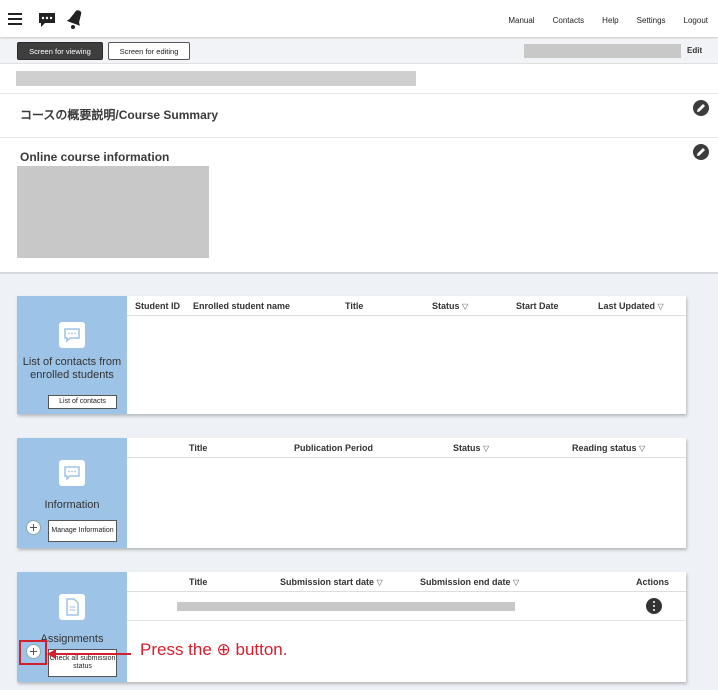 The image size is (718, 690). Describe the element at coordinates (15, 19) in the screenshot. I see `hamburger-menu-icon` at that location.